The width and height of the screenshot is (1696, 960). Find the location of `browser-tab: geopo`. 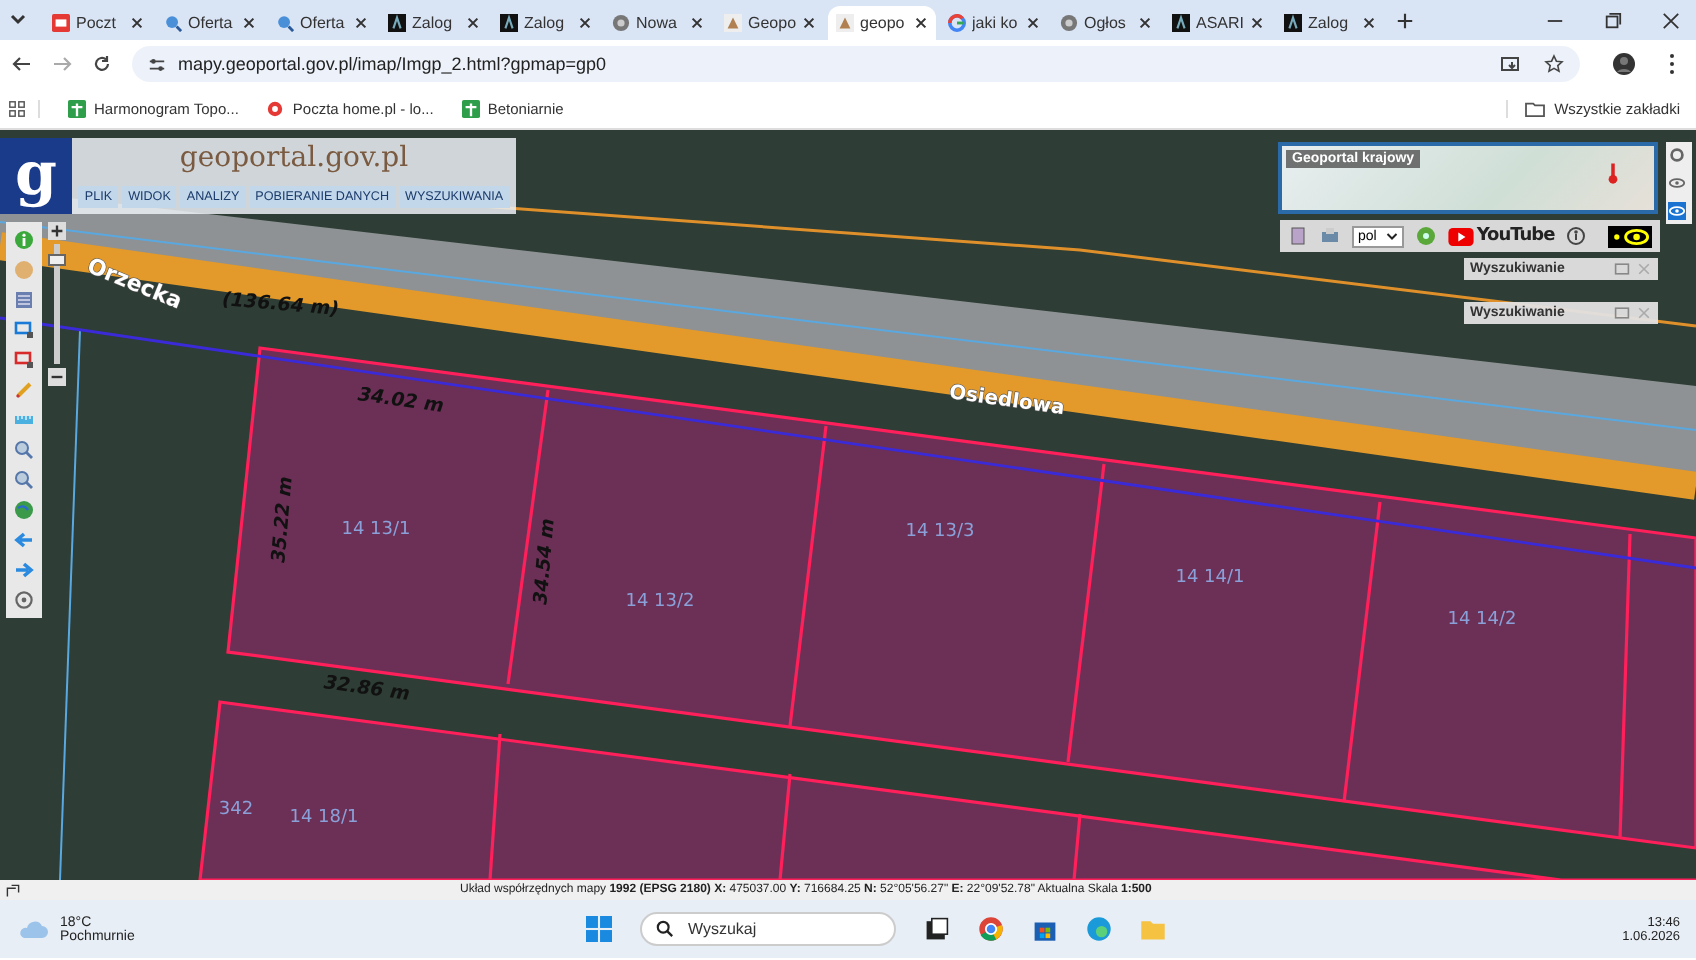

browser-tab: geopo is located at coordinates (882, 23).